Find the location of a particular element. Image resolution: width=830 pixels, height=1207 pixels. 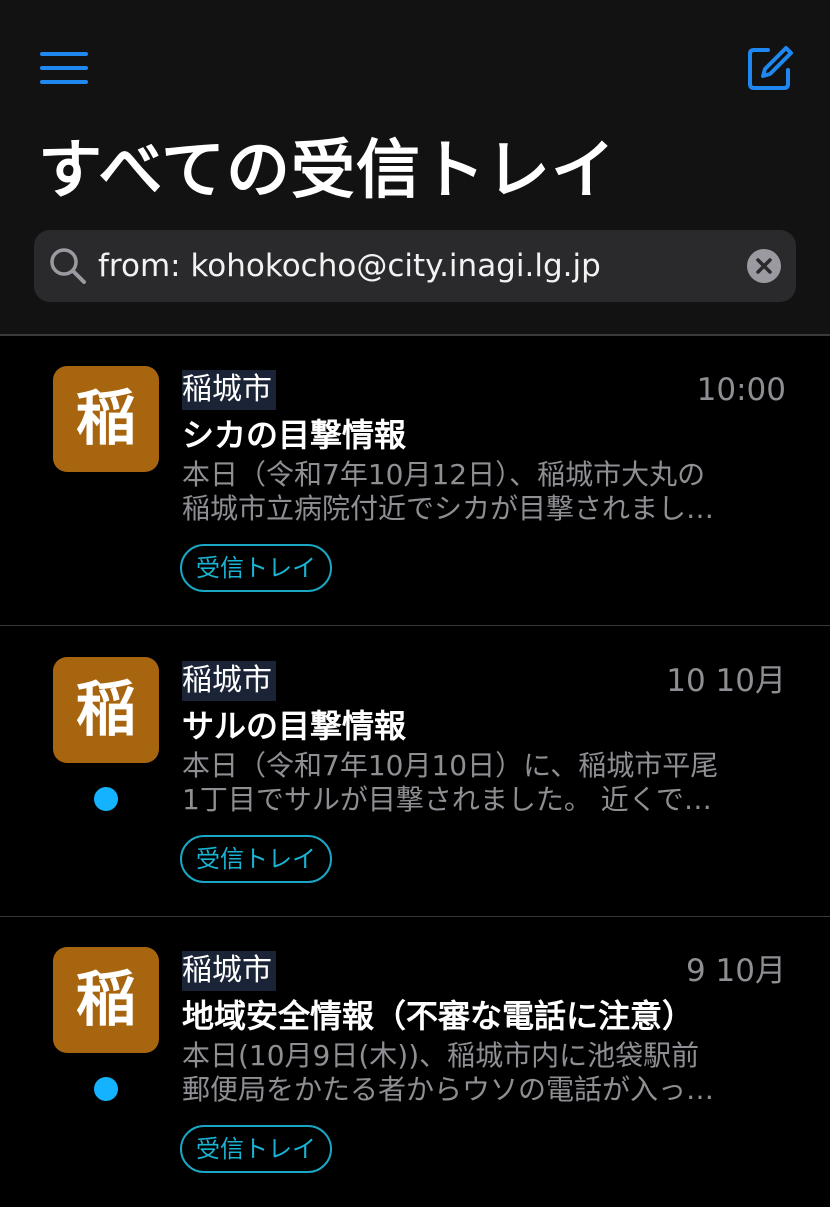

preview-line: 本日（令和7年10月12日）、稲城市大丸の is located at coordinates (444, 474).